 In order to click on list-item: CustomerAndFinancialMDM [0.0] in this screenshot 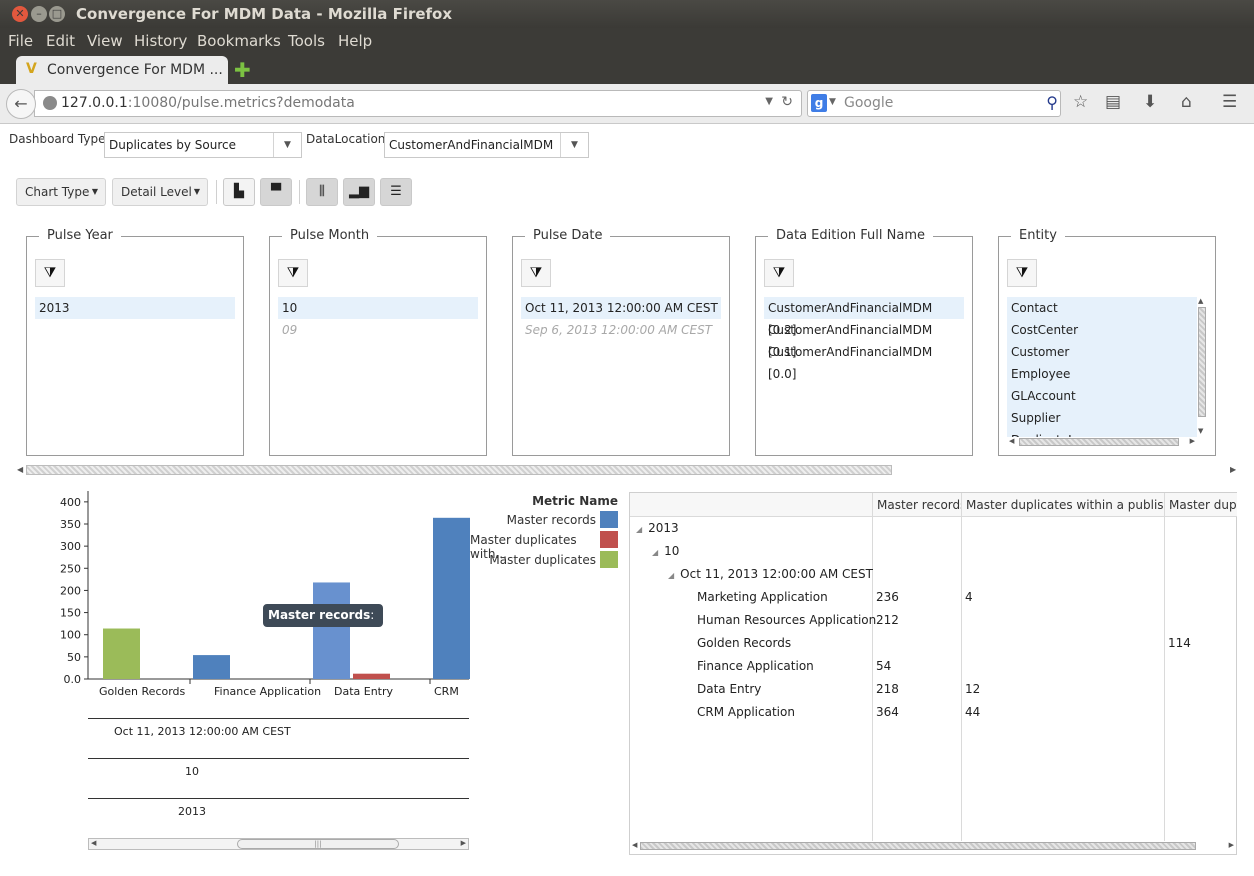, I will do `click(864, 361)`.